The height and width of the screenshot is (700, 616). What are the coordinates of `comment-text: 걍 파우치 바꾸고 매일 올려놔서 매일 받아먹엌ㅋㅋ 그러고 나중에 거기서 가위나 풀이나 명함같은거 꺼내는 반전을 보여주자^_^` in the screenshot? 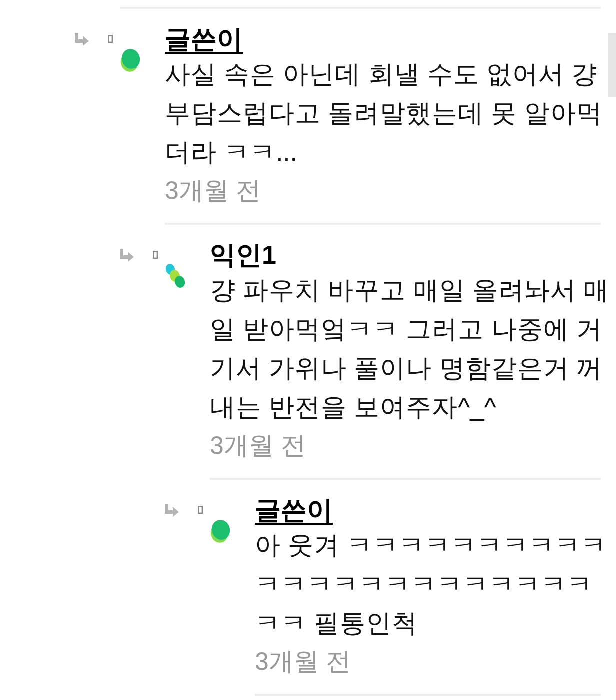 It's located at (410, 350).